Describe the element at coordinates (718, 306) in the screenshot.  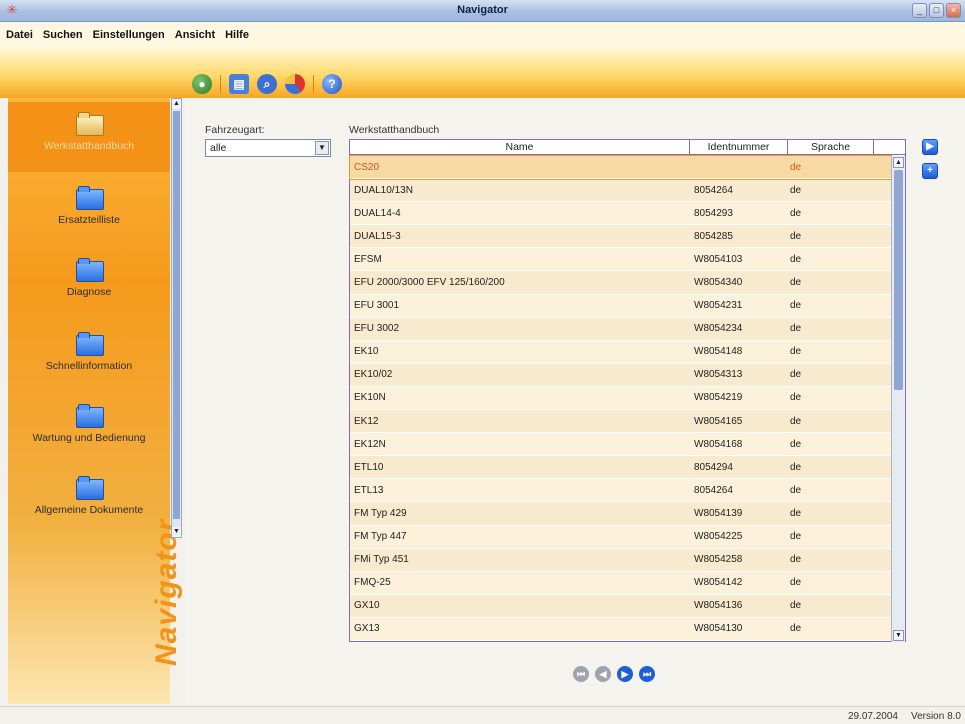
I see `cell-identnummer: W8054231` at that location.